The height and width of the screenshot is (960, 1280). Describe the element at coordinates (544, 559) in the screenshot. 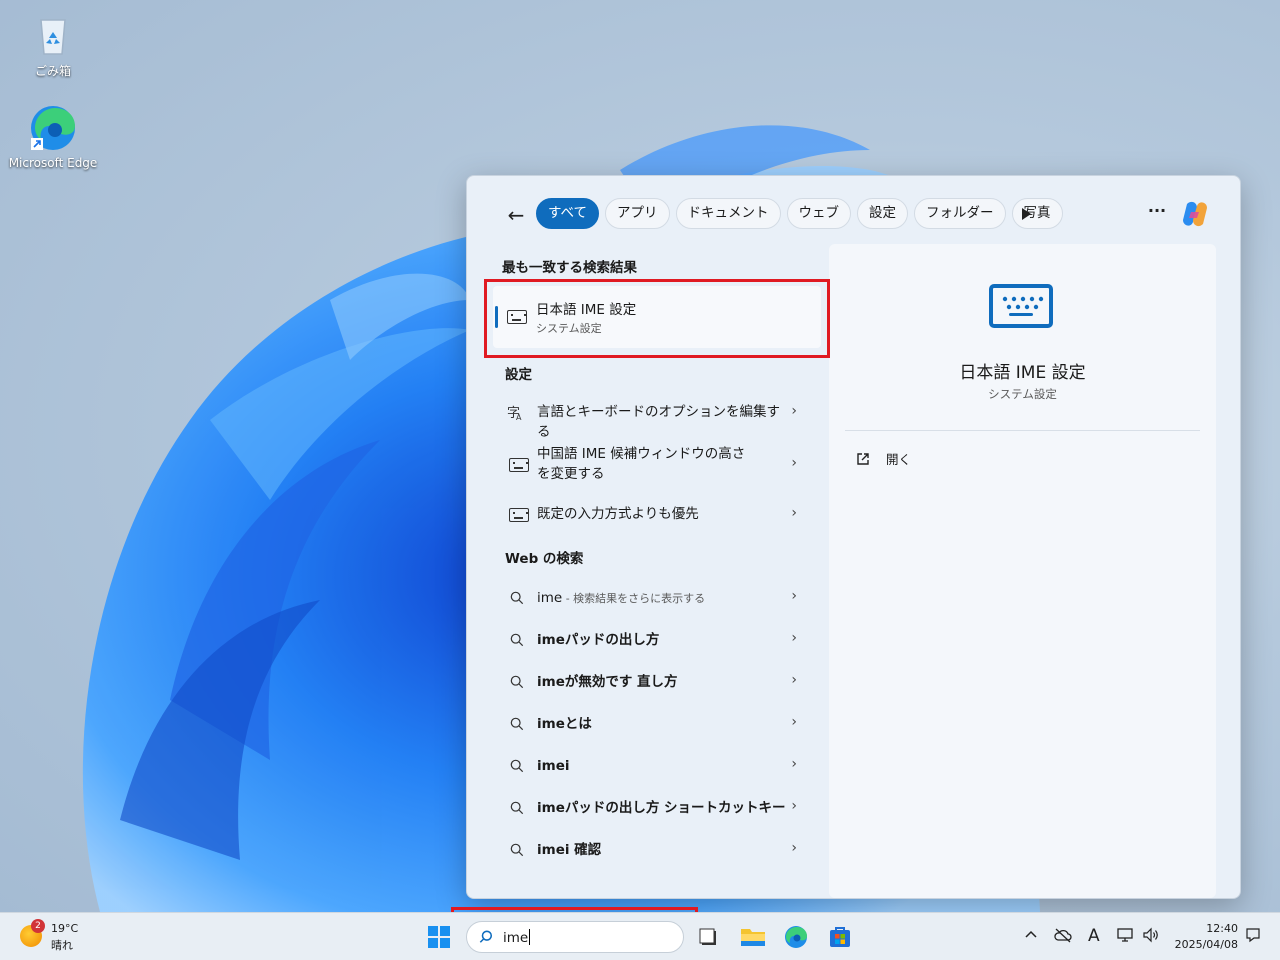

I see `web-search-heading: Web の検索` at that location.